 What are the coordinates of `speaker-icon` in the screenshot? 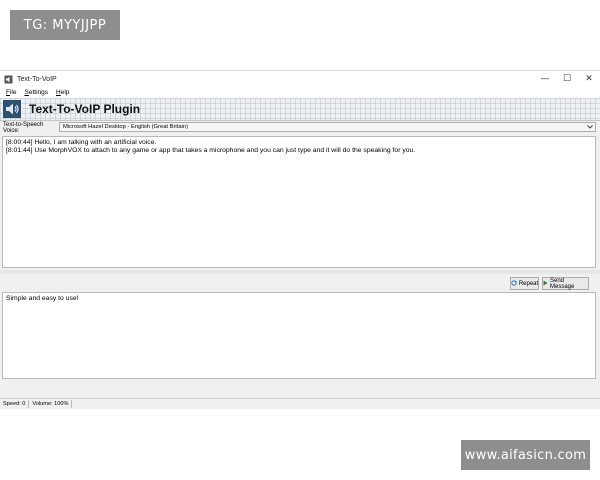 It's located at (12, 109).